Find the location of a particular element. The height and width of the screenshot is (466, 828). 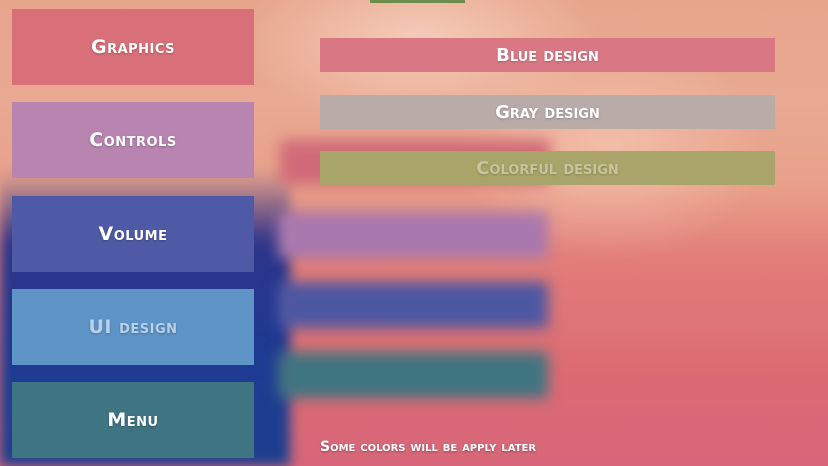

sidebar-item-label: UI design is located at coordinates (133, 327).